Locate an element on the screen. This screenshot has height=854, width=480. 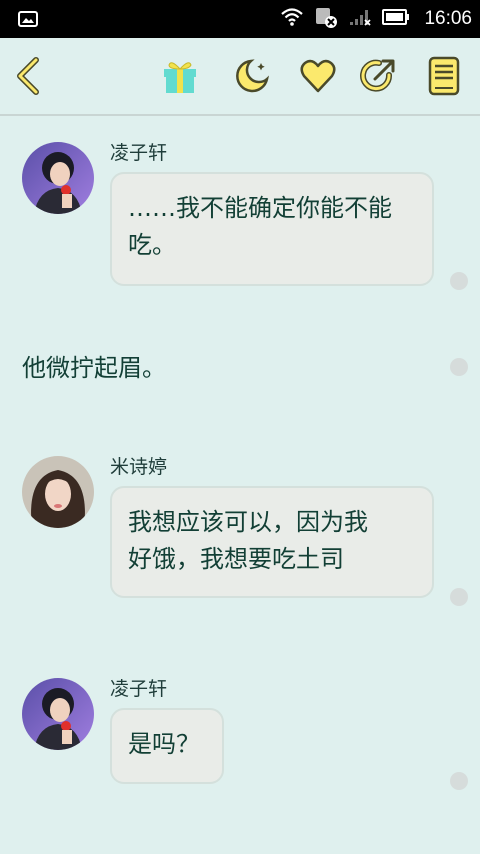
image-notification-icon is located at coordinates (28, 21).